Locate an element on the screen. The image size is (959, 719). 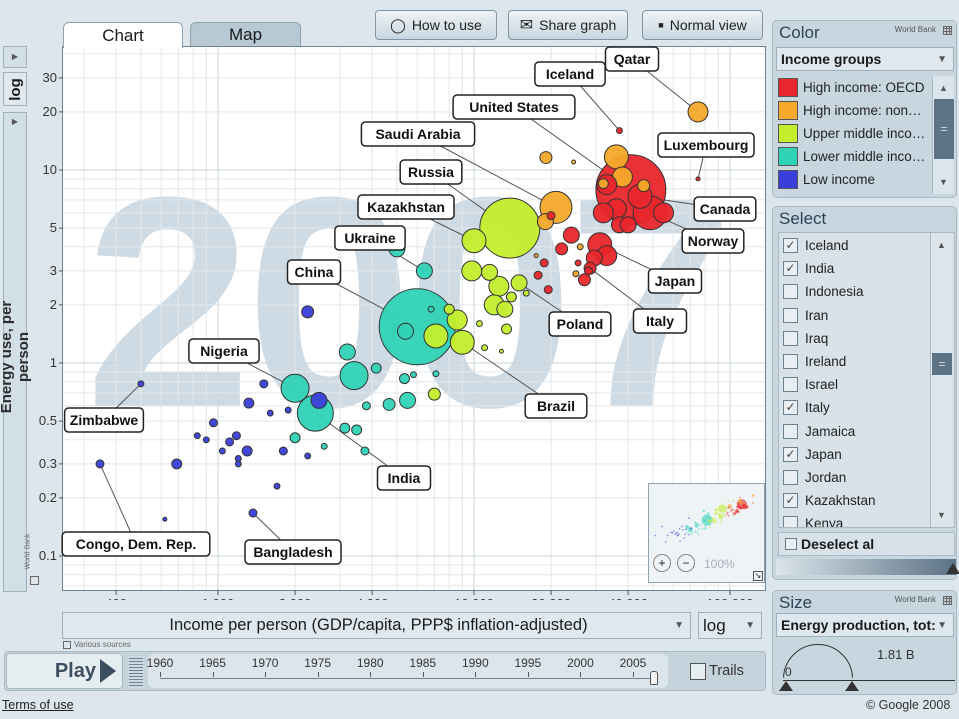
size-min-handle is located at coordinates (786, 686).